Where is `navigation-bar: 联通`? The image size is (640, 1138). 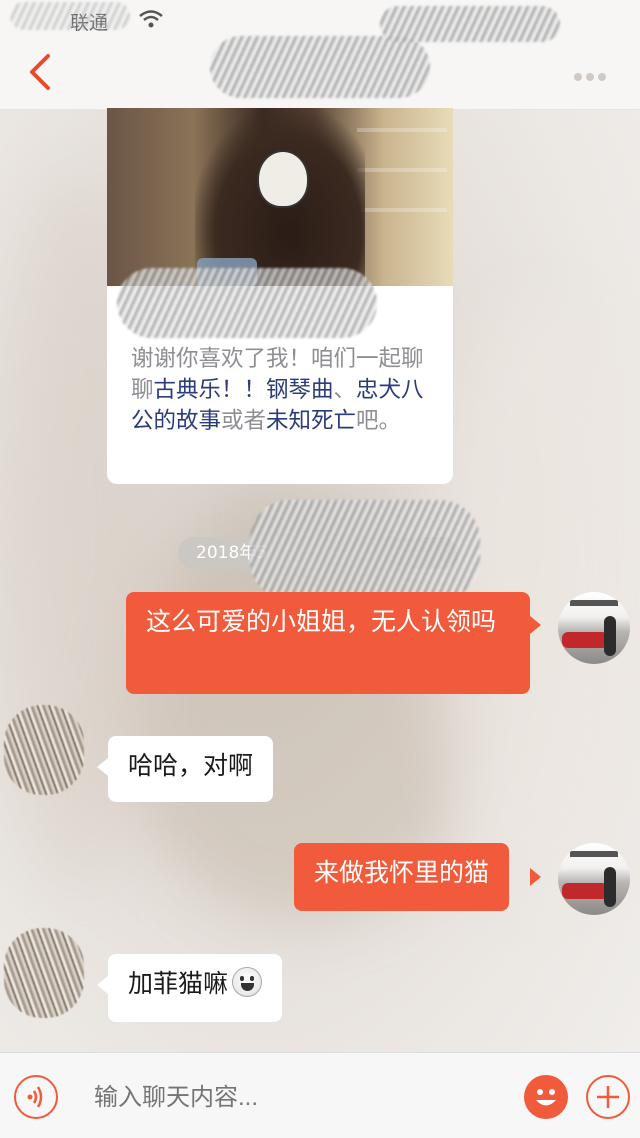
navigation-bar: 联通 is located at coordinates (320, 55).